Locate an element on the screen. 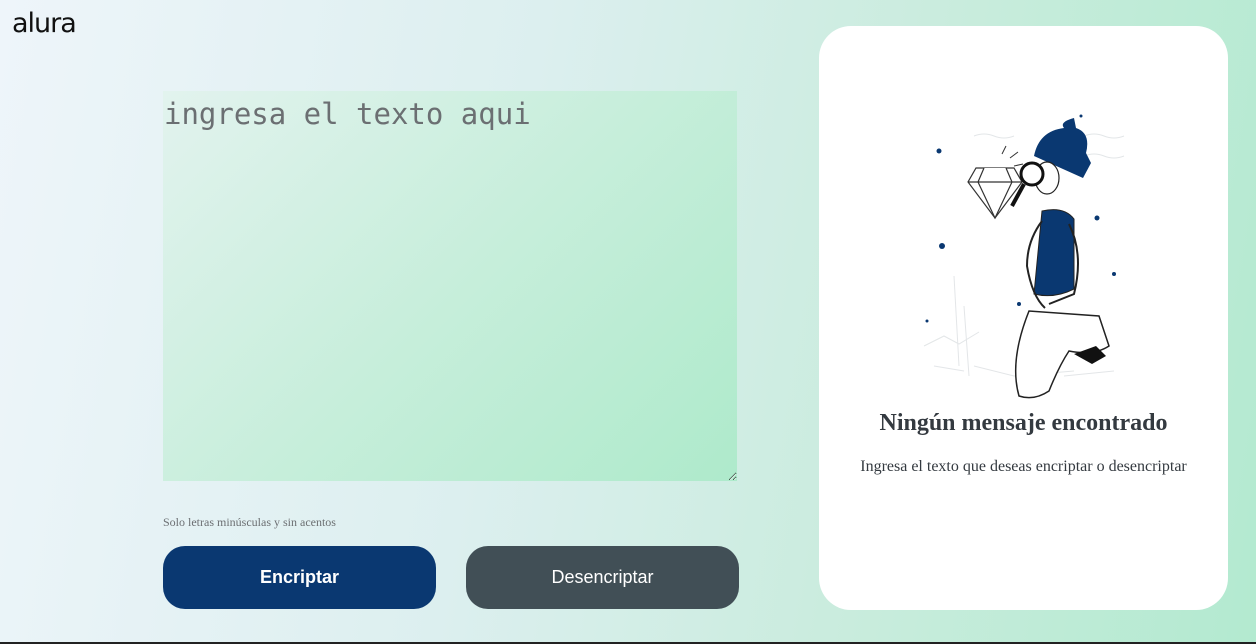 The height and width of the screenshot is (644, 1256). empty-state-title: Ningún mensaje encontrado is located at coordinates (1023, 423).